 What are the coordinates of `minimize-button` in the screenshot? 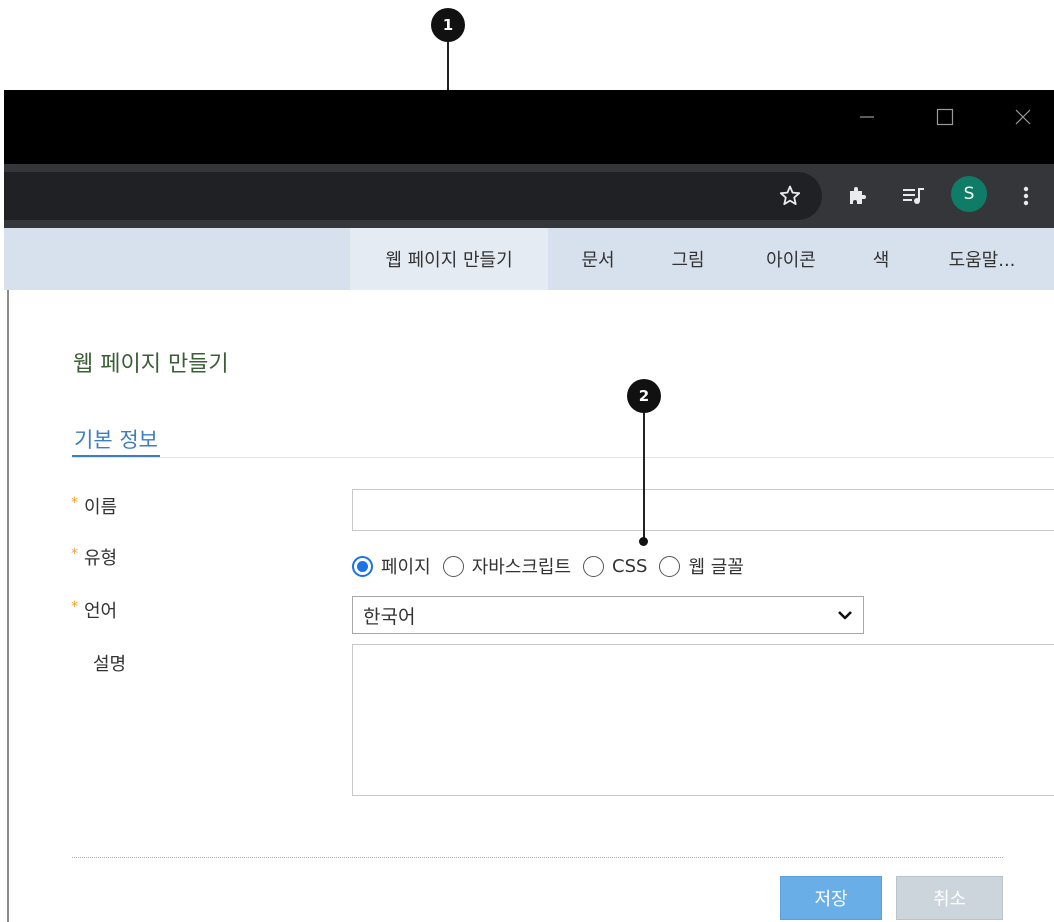 It's located at (867, 117).